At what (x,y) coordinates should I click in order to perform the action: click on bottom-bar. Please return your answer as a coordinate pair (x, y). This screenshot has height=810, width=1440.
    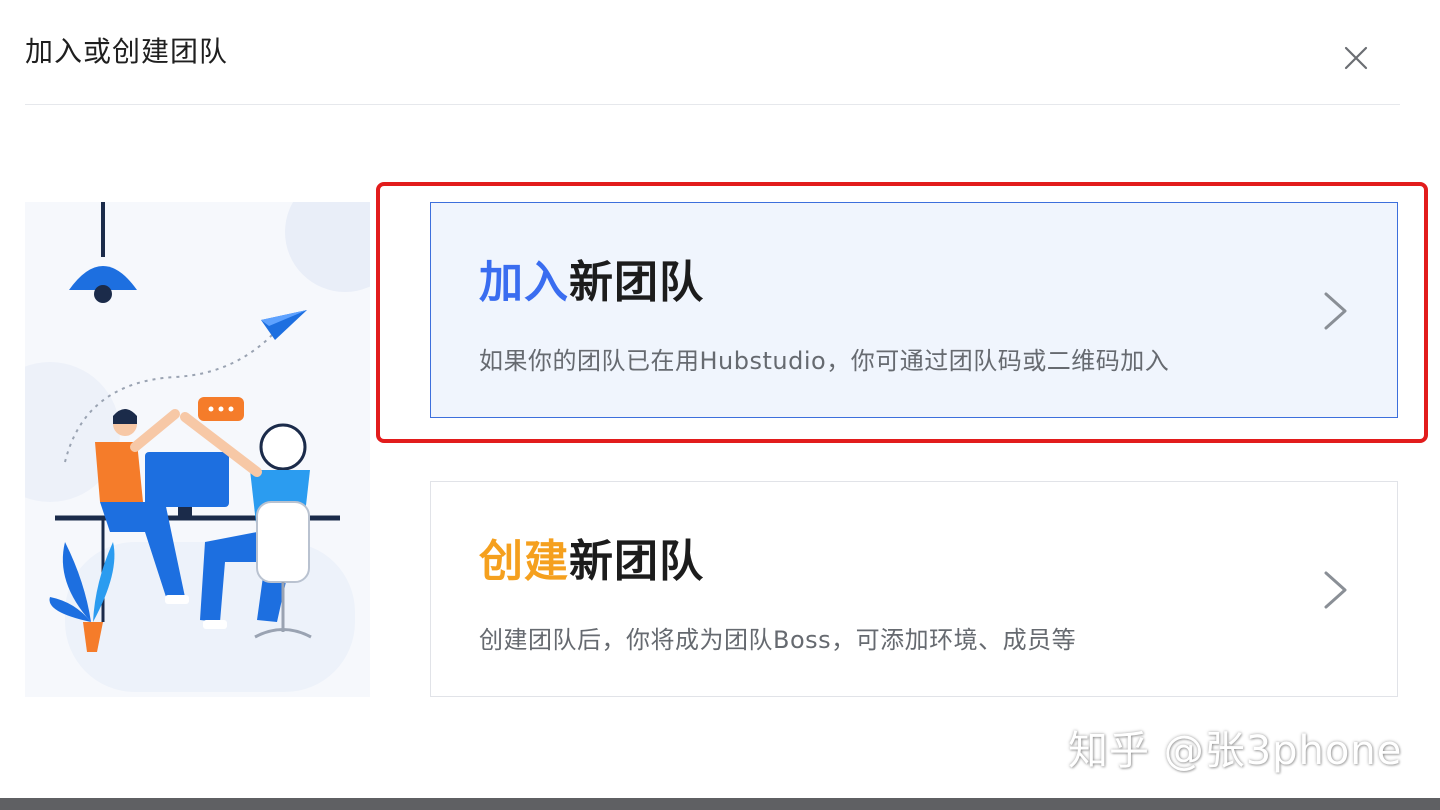
    Looking at the image, I should click on (720, 804).